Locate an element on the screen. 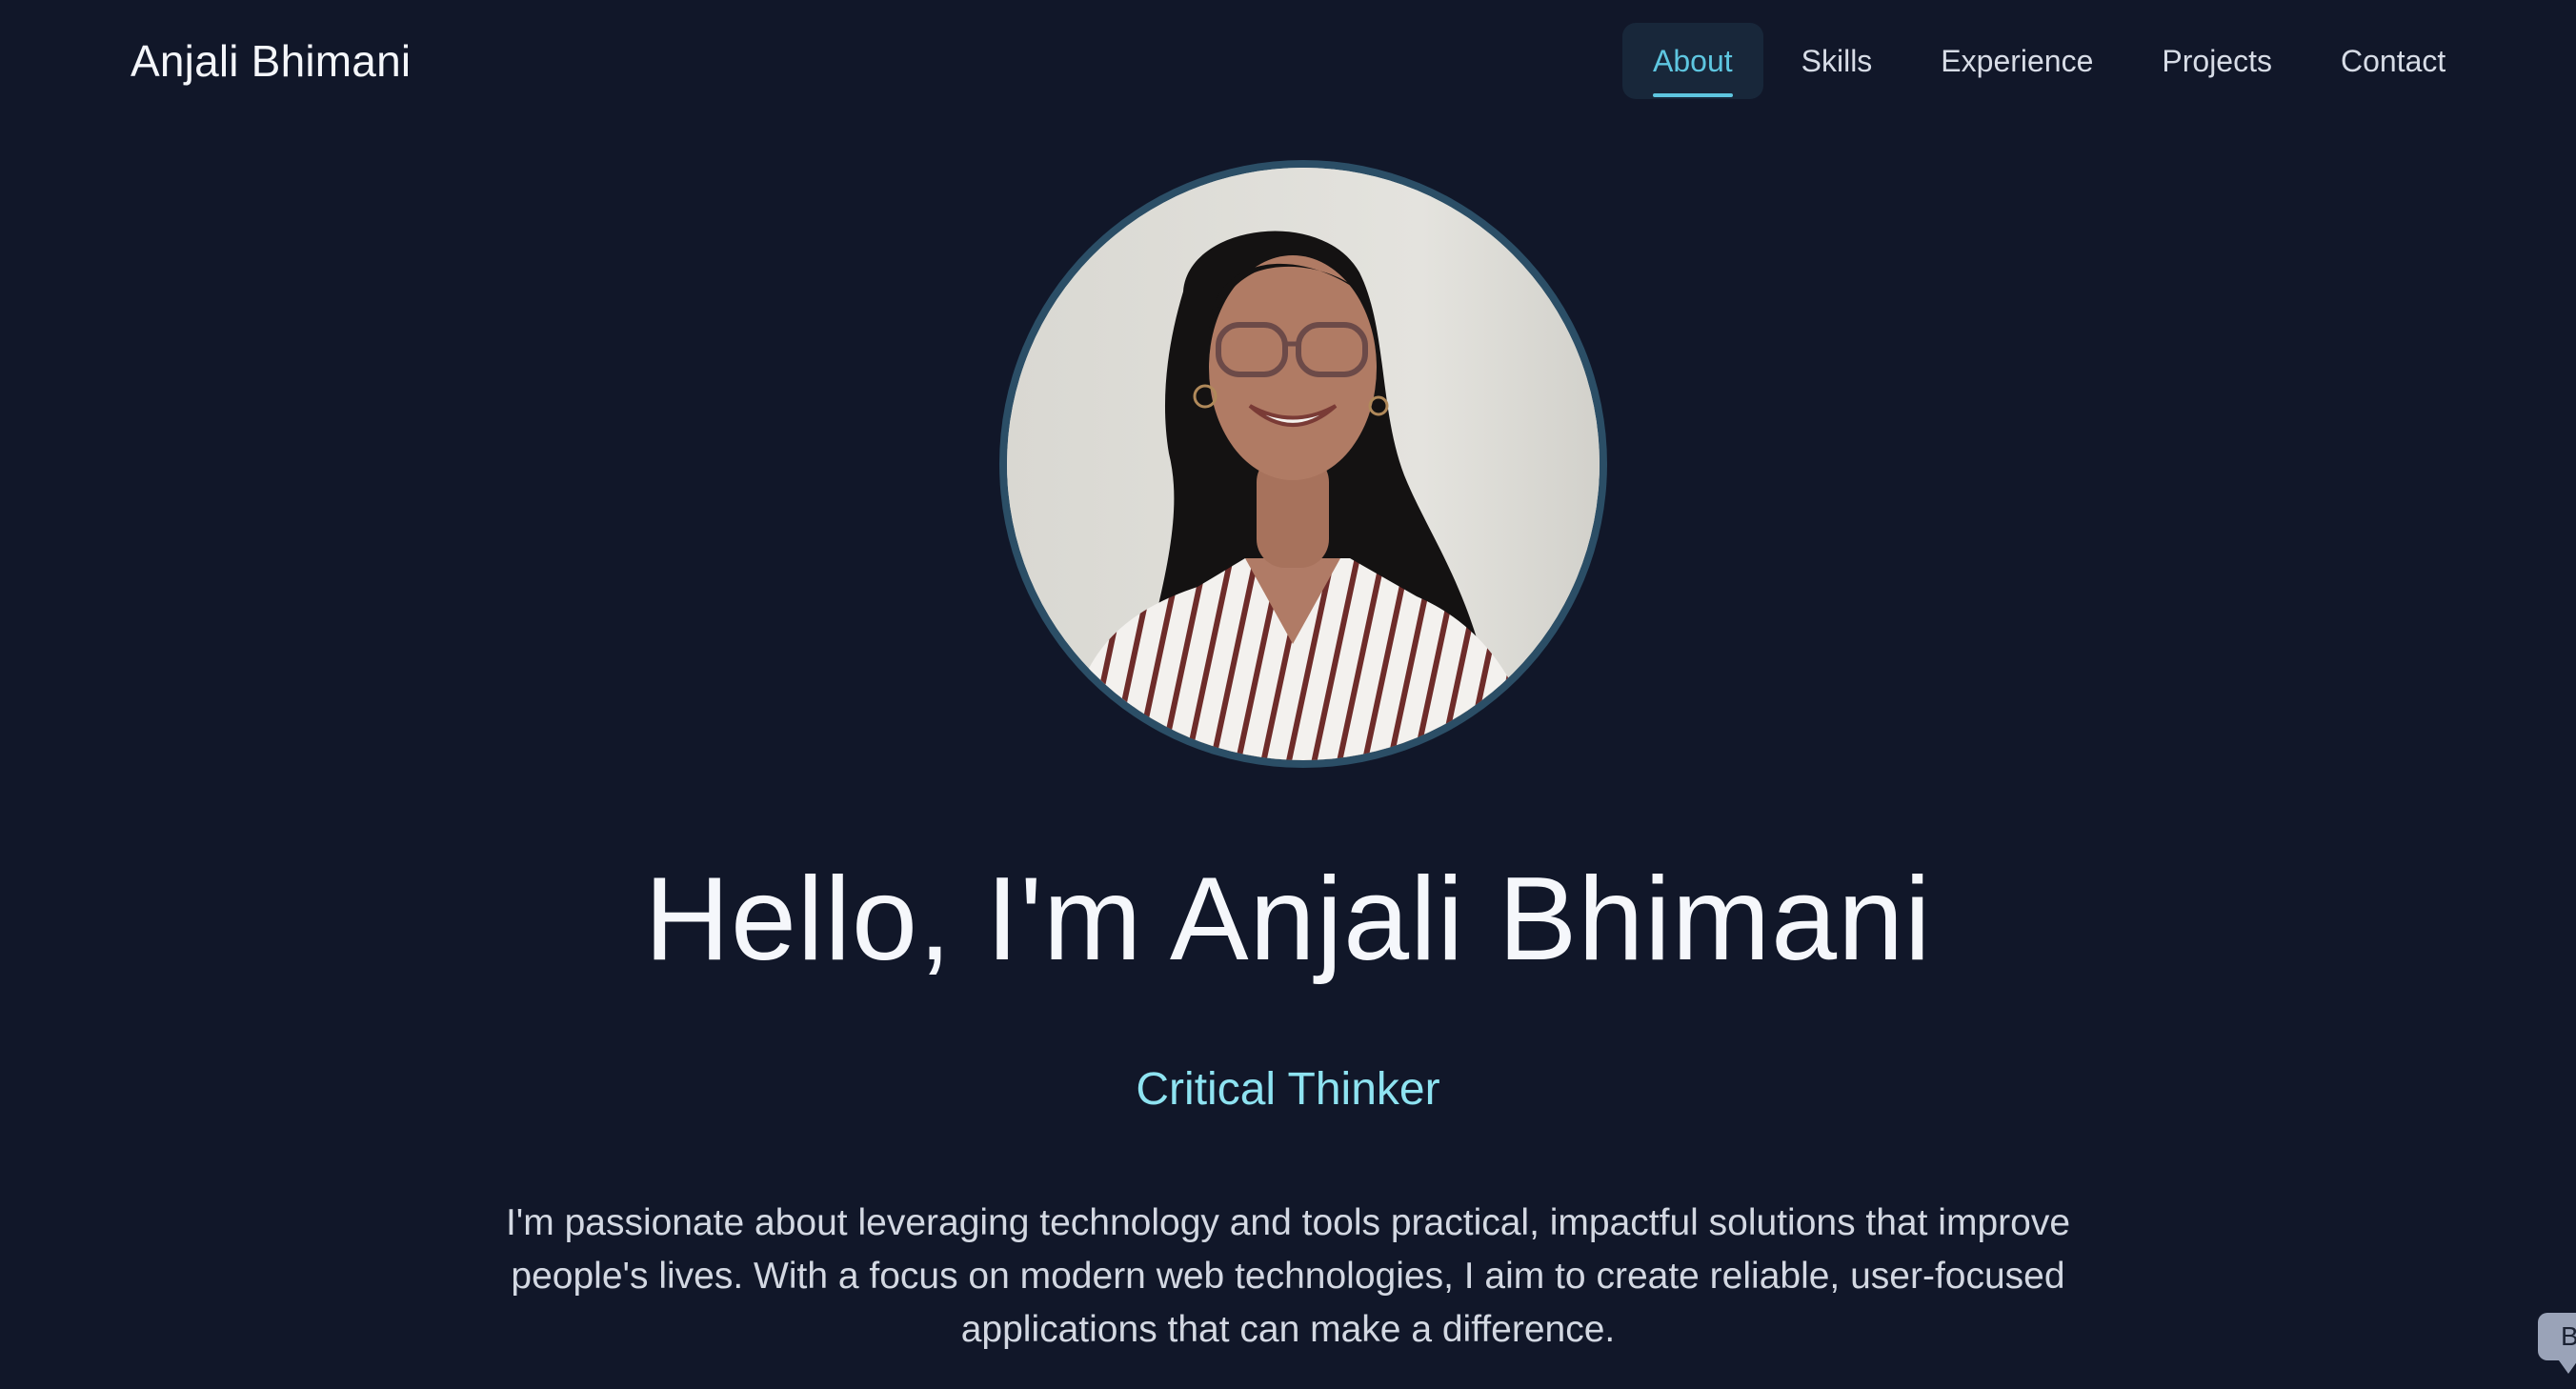 The height and width of the screenshot is (1389, 2576). profile-photo is located at coordinates (1304, 464).